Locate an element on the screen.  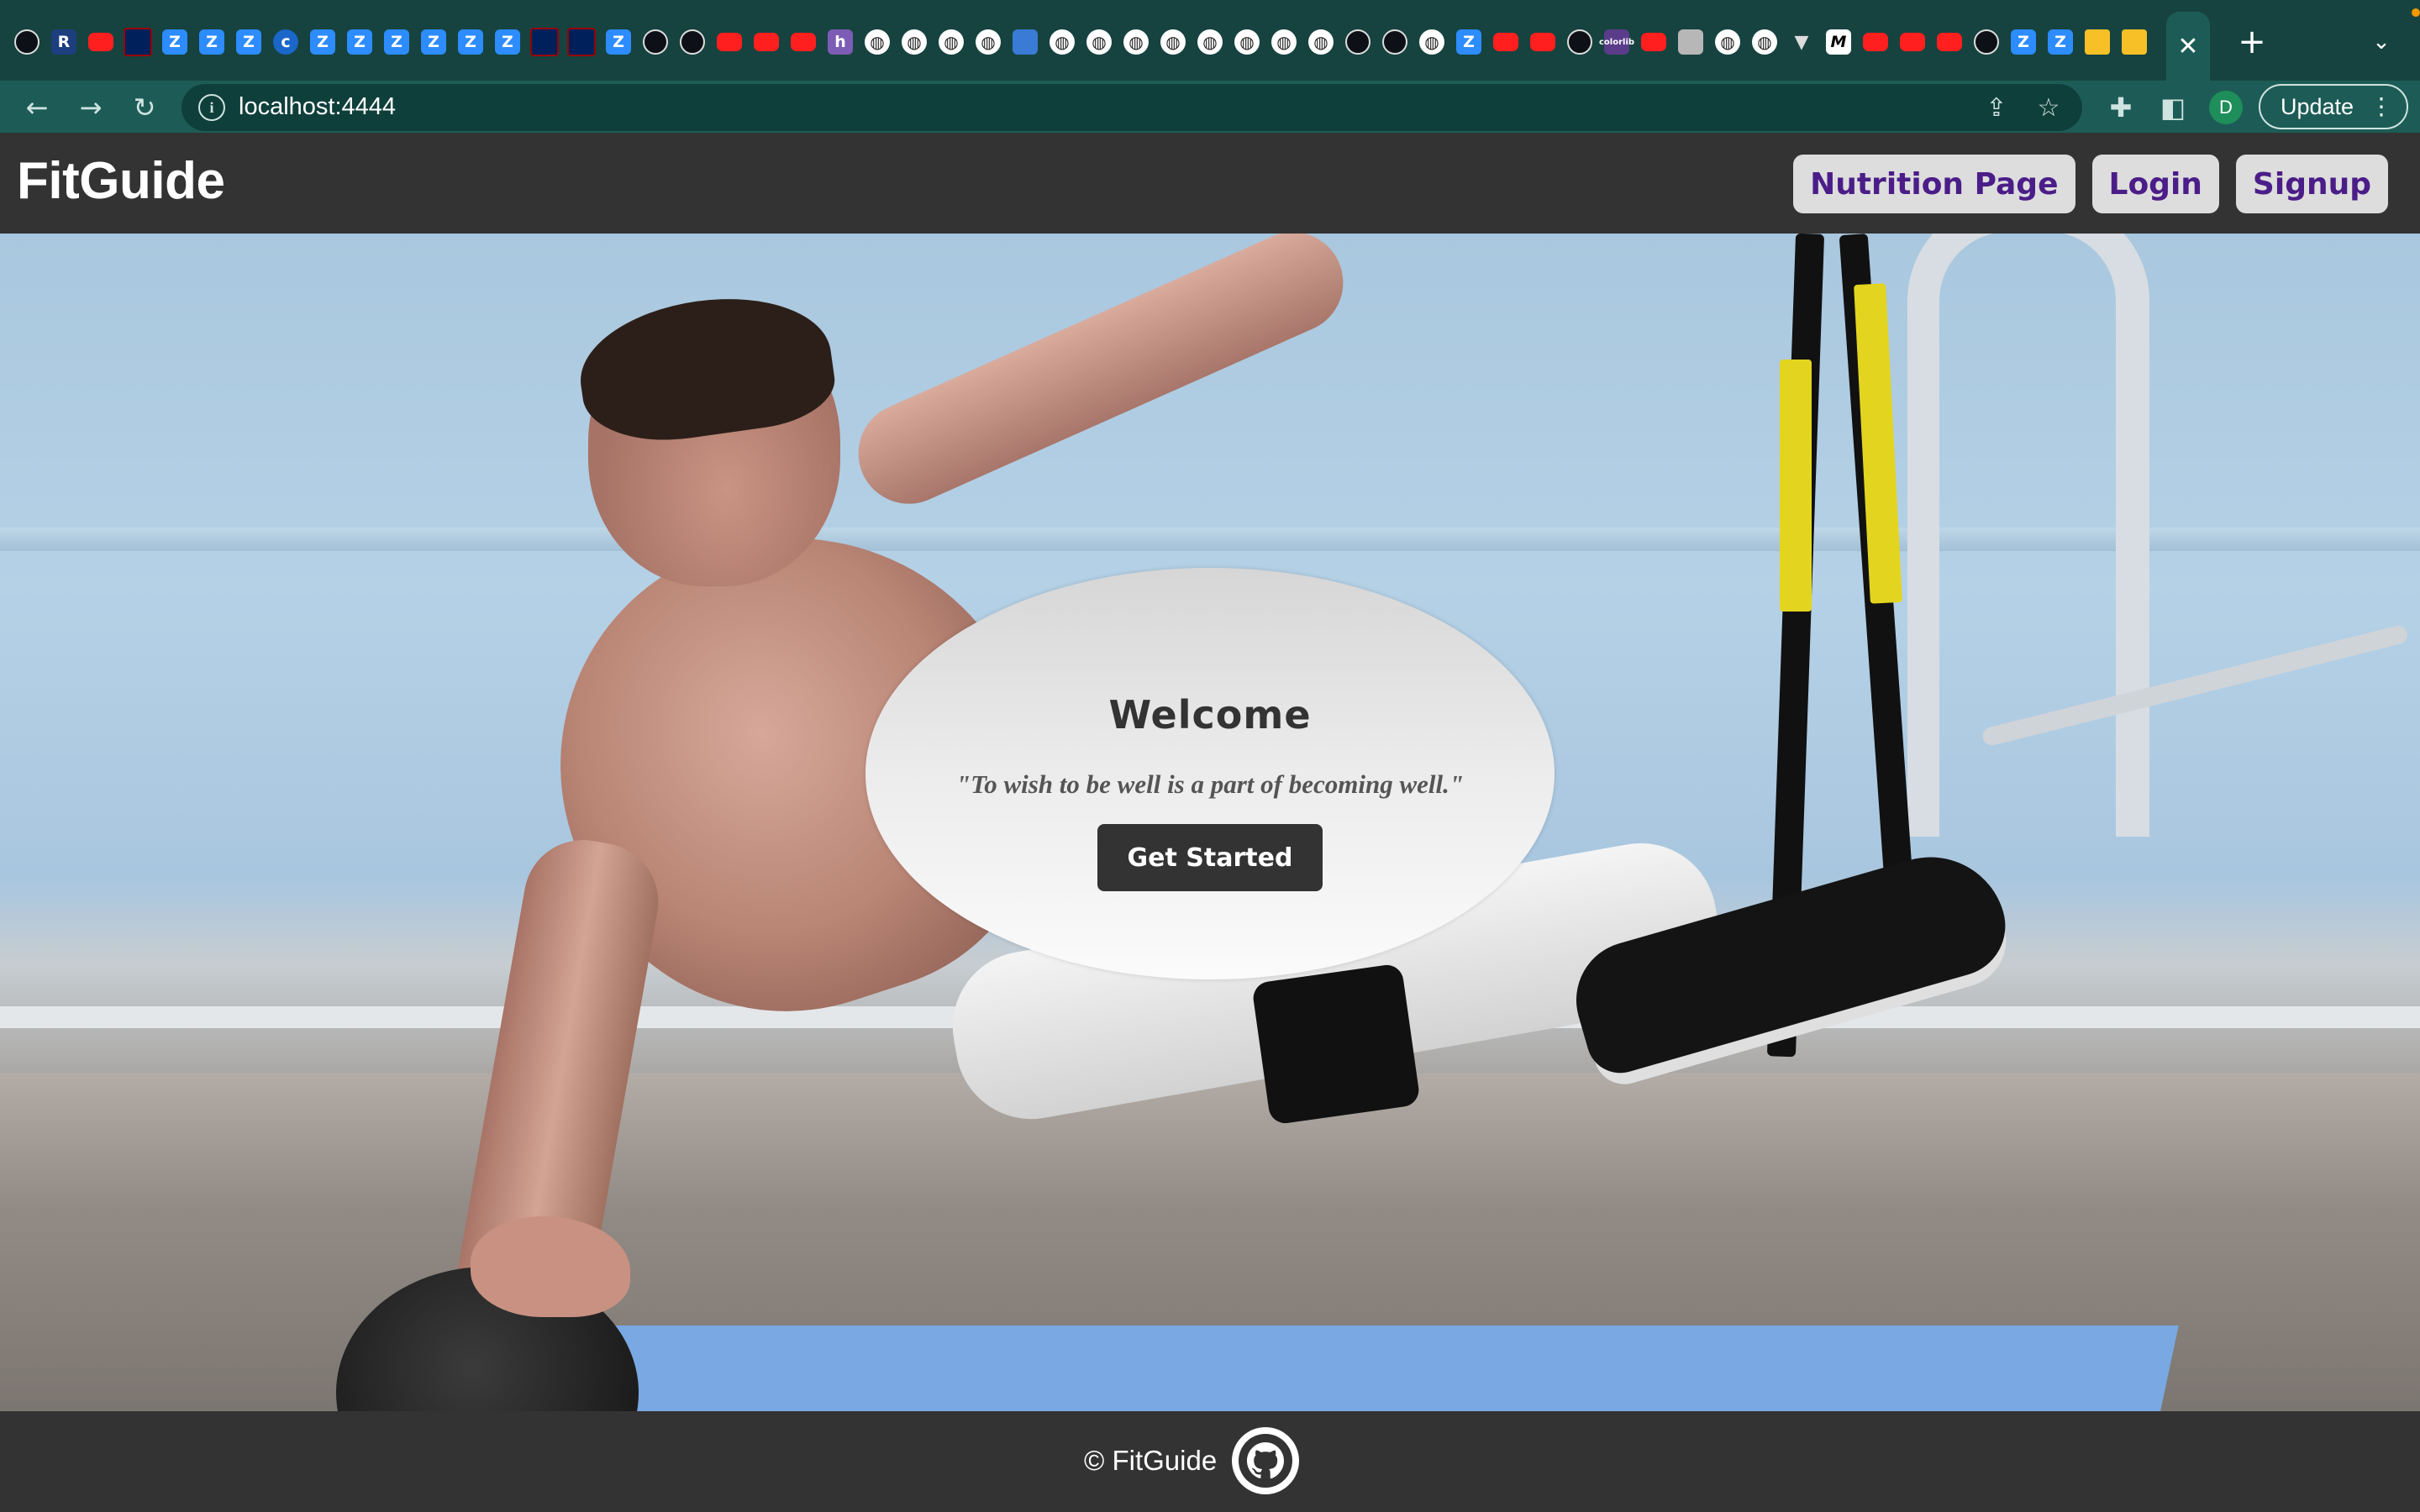
browser-tab-strip: ✕ + ⌄ is located at coordinates (1210, 40).